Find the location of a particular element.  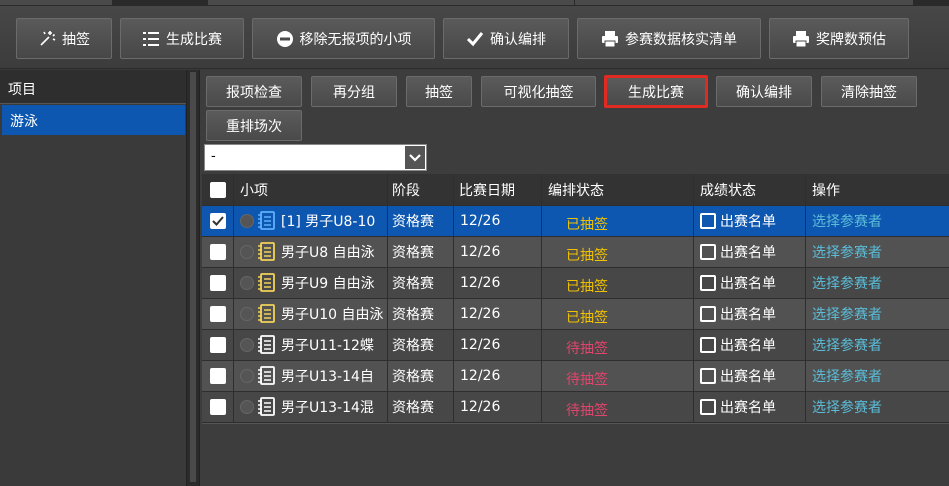

verify-list-button: 参赛数据核实清单 is located at coordinates (669, 38).